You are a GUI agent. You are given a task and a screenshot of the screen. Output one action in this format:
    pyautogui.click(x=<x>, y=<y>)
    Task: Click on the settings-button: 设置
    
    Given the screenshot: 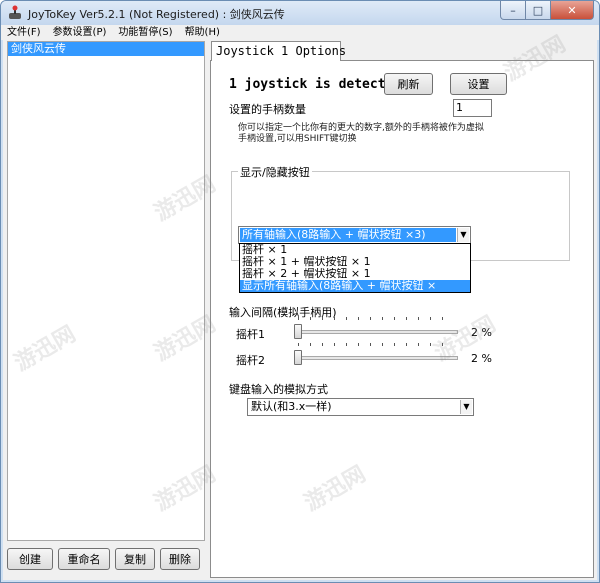 What is the action you would take?
    pyautogui.click(x=478, y=84)
    